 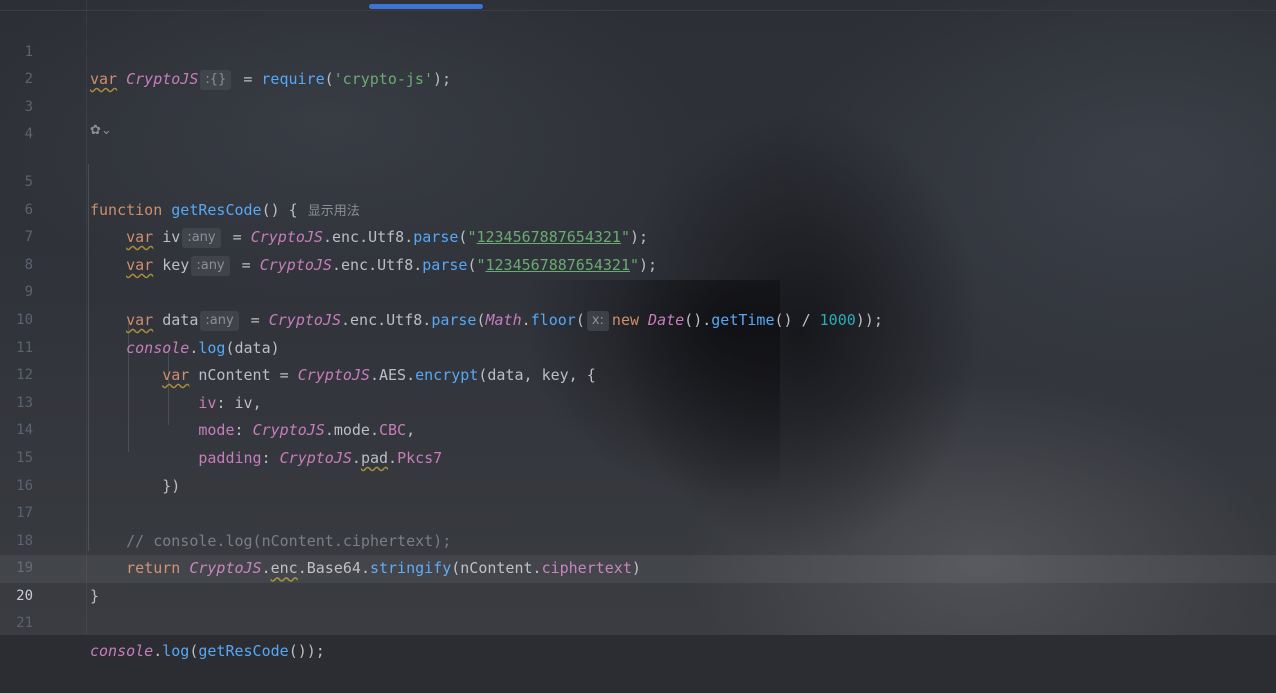 I want to click on code-line: 3, so click(x=638, y=90).